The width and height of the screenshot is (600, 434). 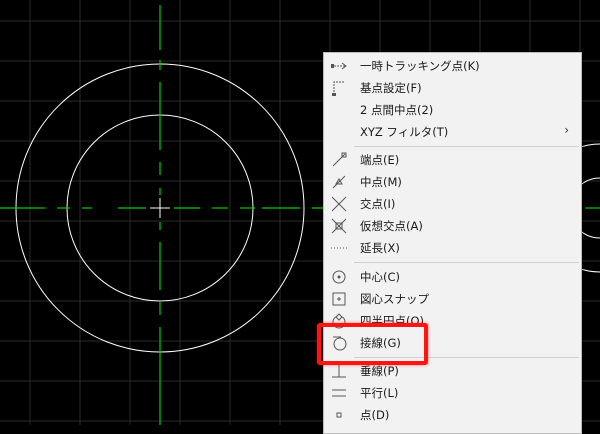 I want to click on menu-item-from: 基点設定(F), so click(x=452, y=88).